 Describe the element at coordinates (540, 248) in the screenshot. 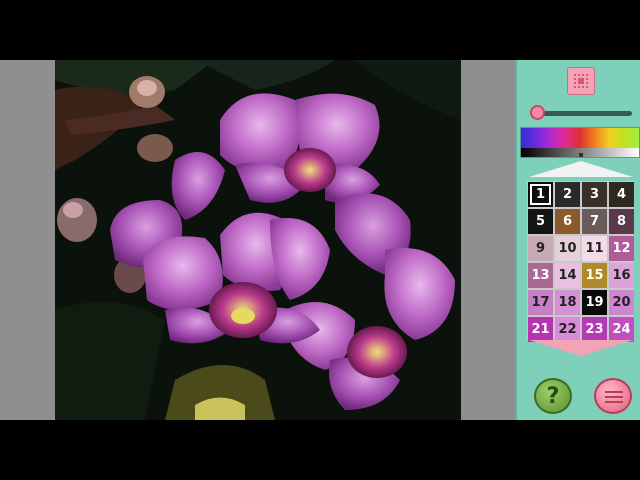

I see `palette-color-9: 9` at that location.